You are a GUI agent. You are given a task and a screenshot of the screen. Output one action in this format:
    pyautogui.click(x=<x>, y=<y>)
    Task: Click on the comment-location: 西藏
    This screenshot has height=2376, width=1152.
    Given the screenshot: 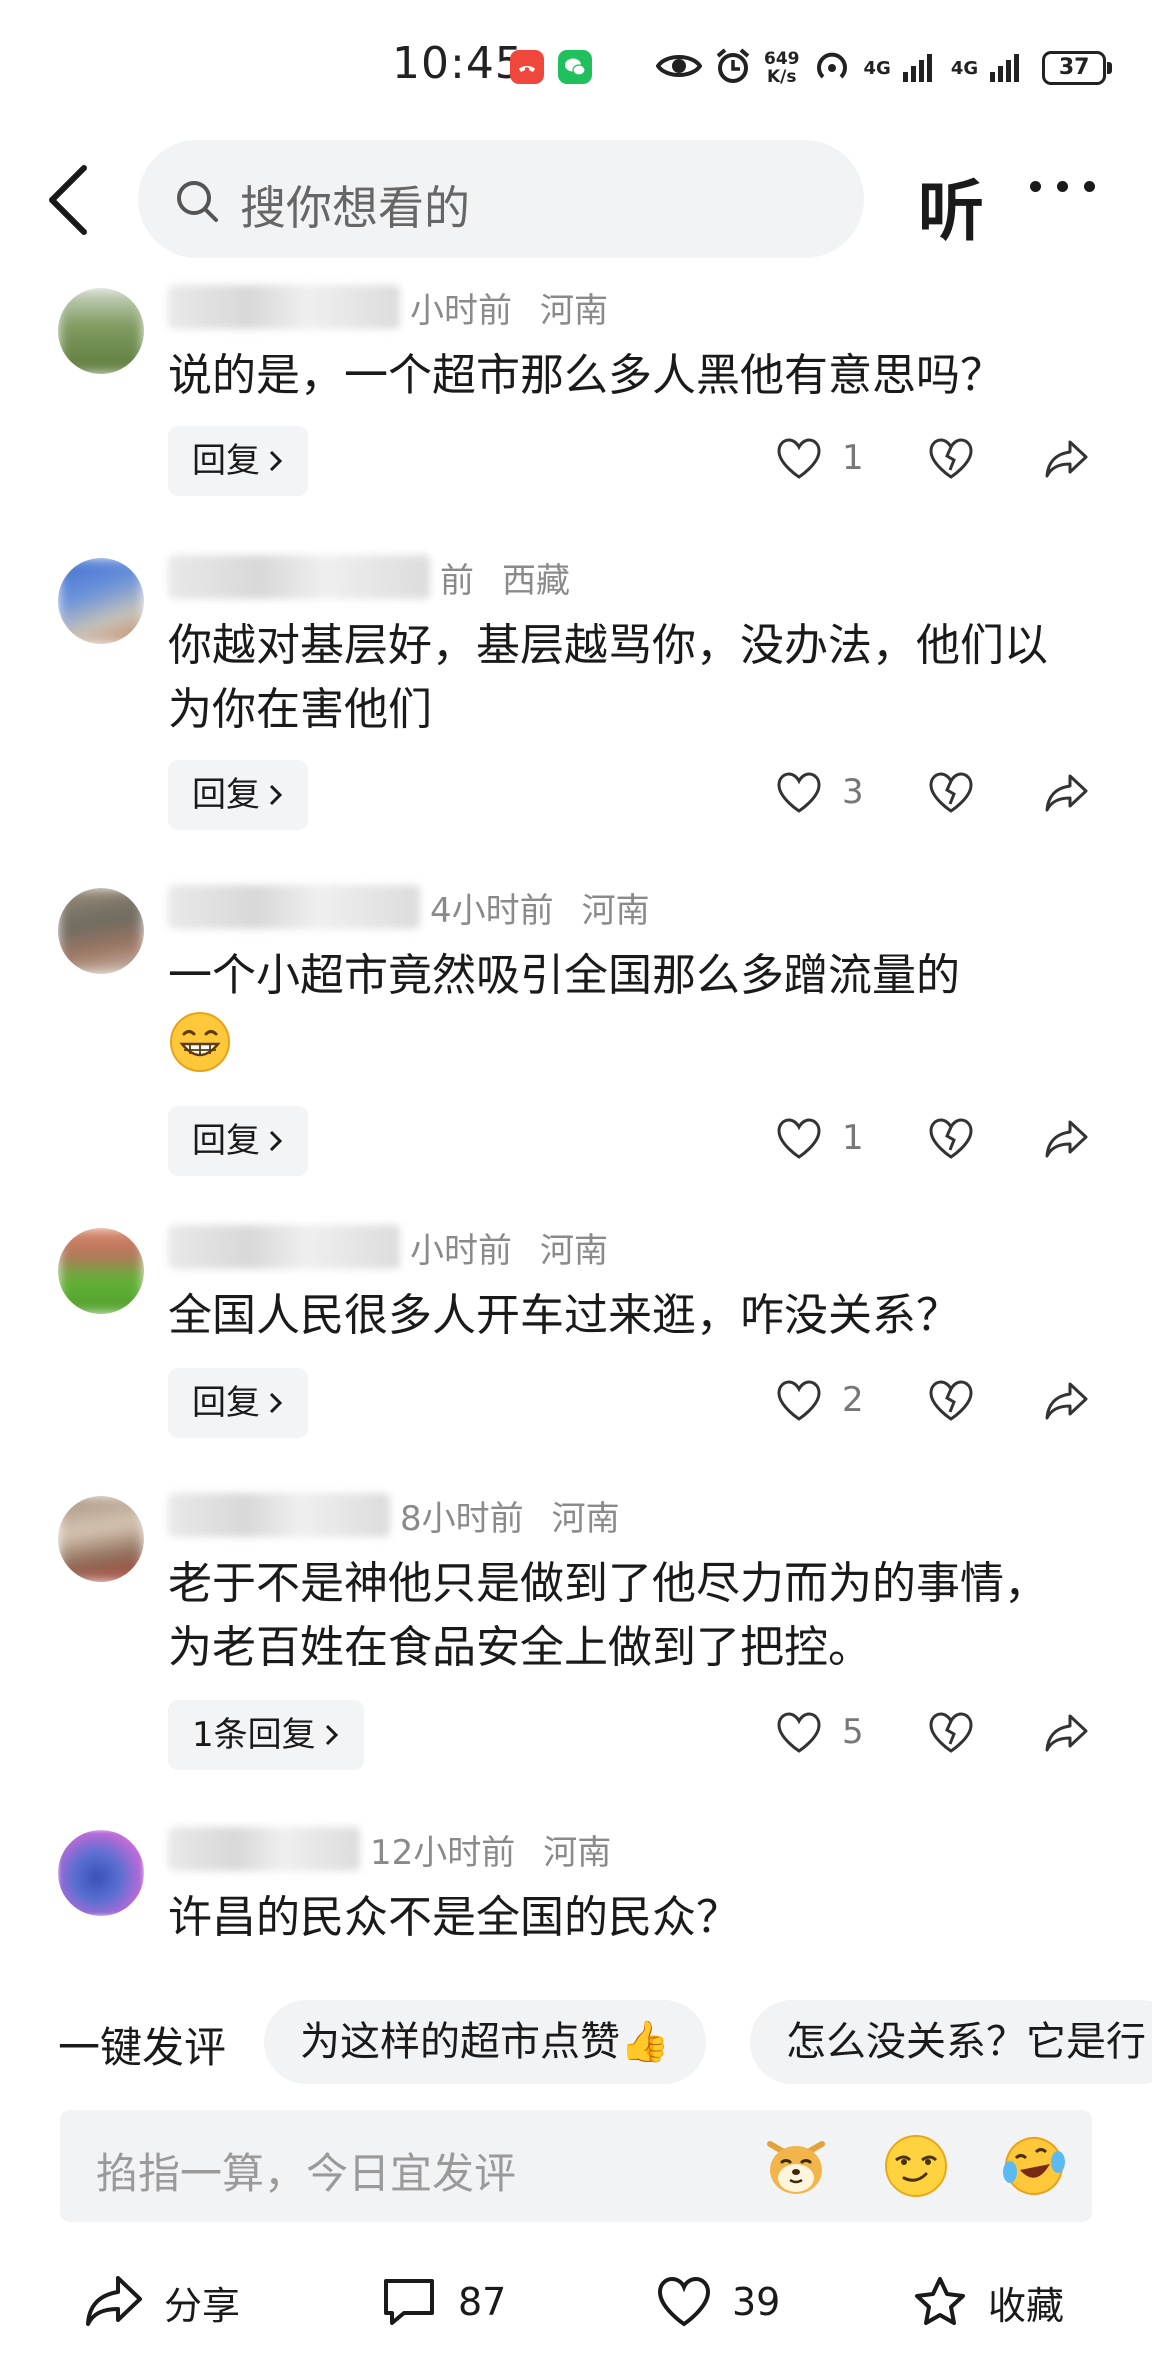 What is the action you would take?
    pyautogui.click(x=536, y=580)
    